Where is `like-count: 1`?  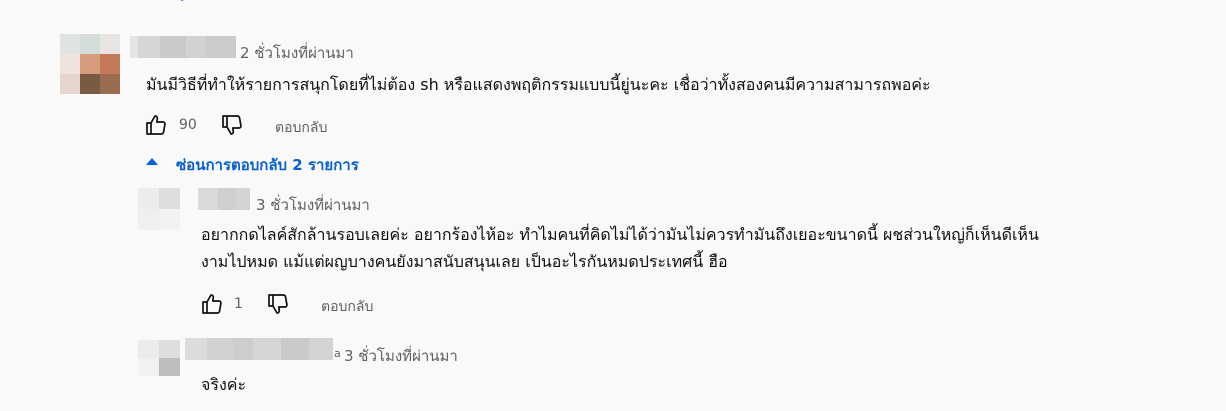 like-count: 1 is located at coordinates (238, 304).